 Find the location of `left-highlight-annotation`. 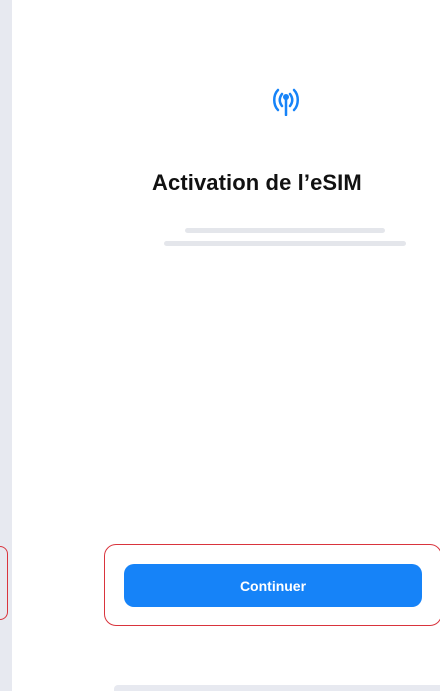

left-highlight-annotation is located at coordinates (4, 583).